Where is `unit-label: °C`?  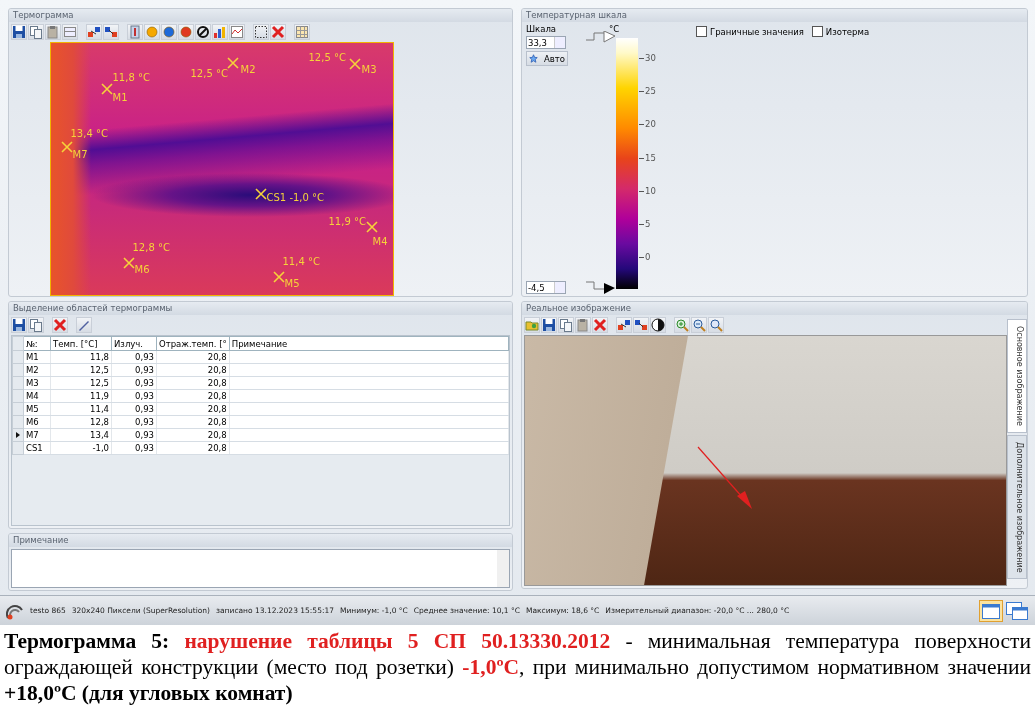 unit-label: °C is located at coordinates (614, 29).